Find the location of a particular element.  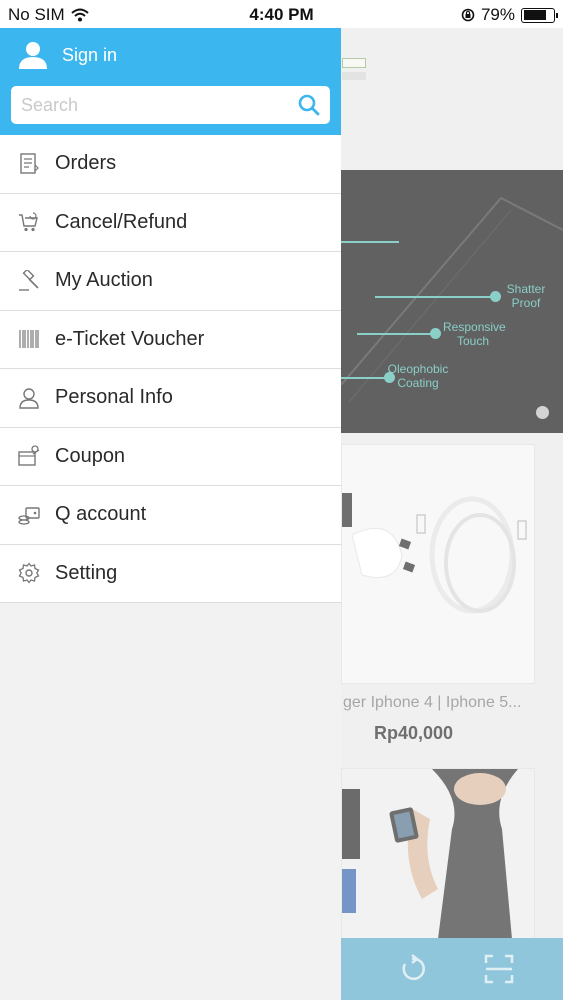

menu-item-label: Setting is located at coordinates (86, 572).